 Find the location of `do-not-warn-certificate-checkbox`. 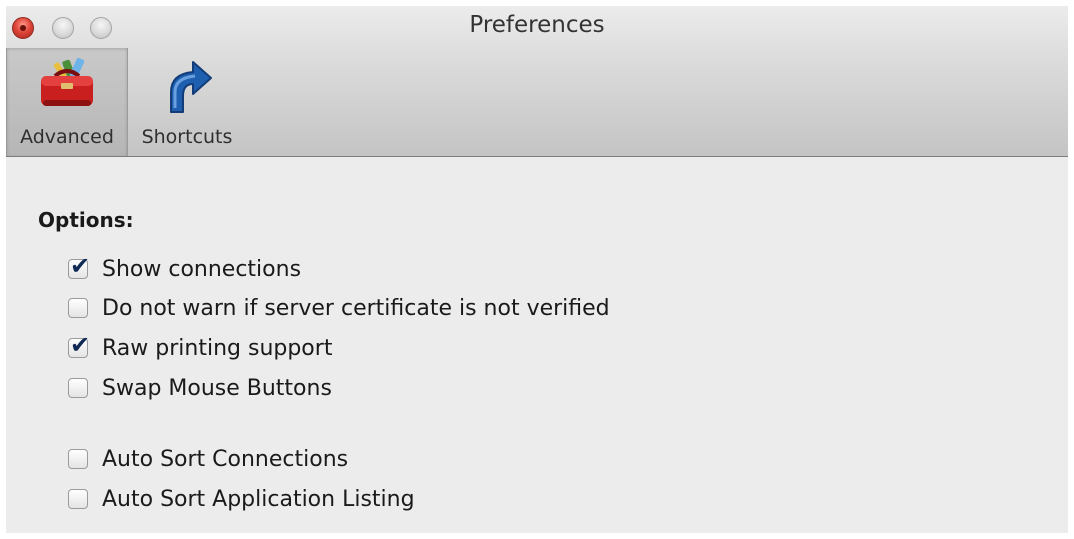

do-not-warn-certificate-checkbox is located at coordinates (78, 308).